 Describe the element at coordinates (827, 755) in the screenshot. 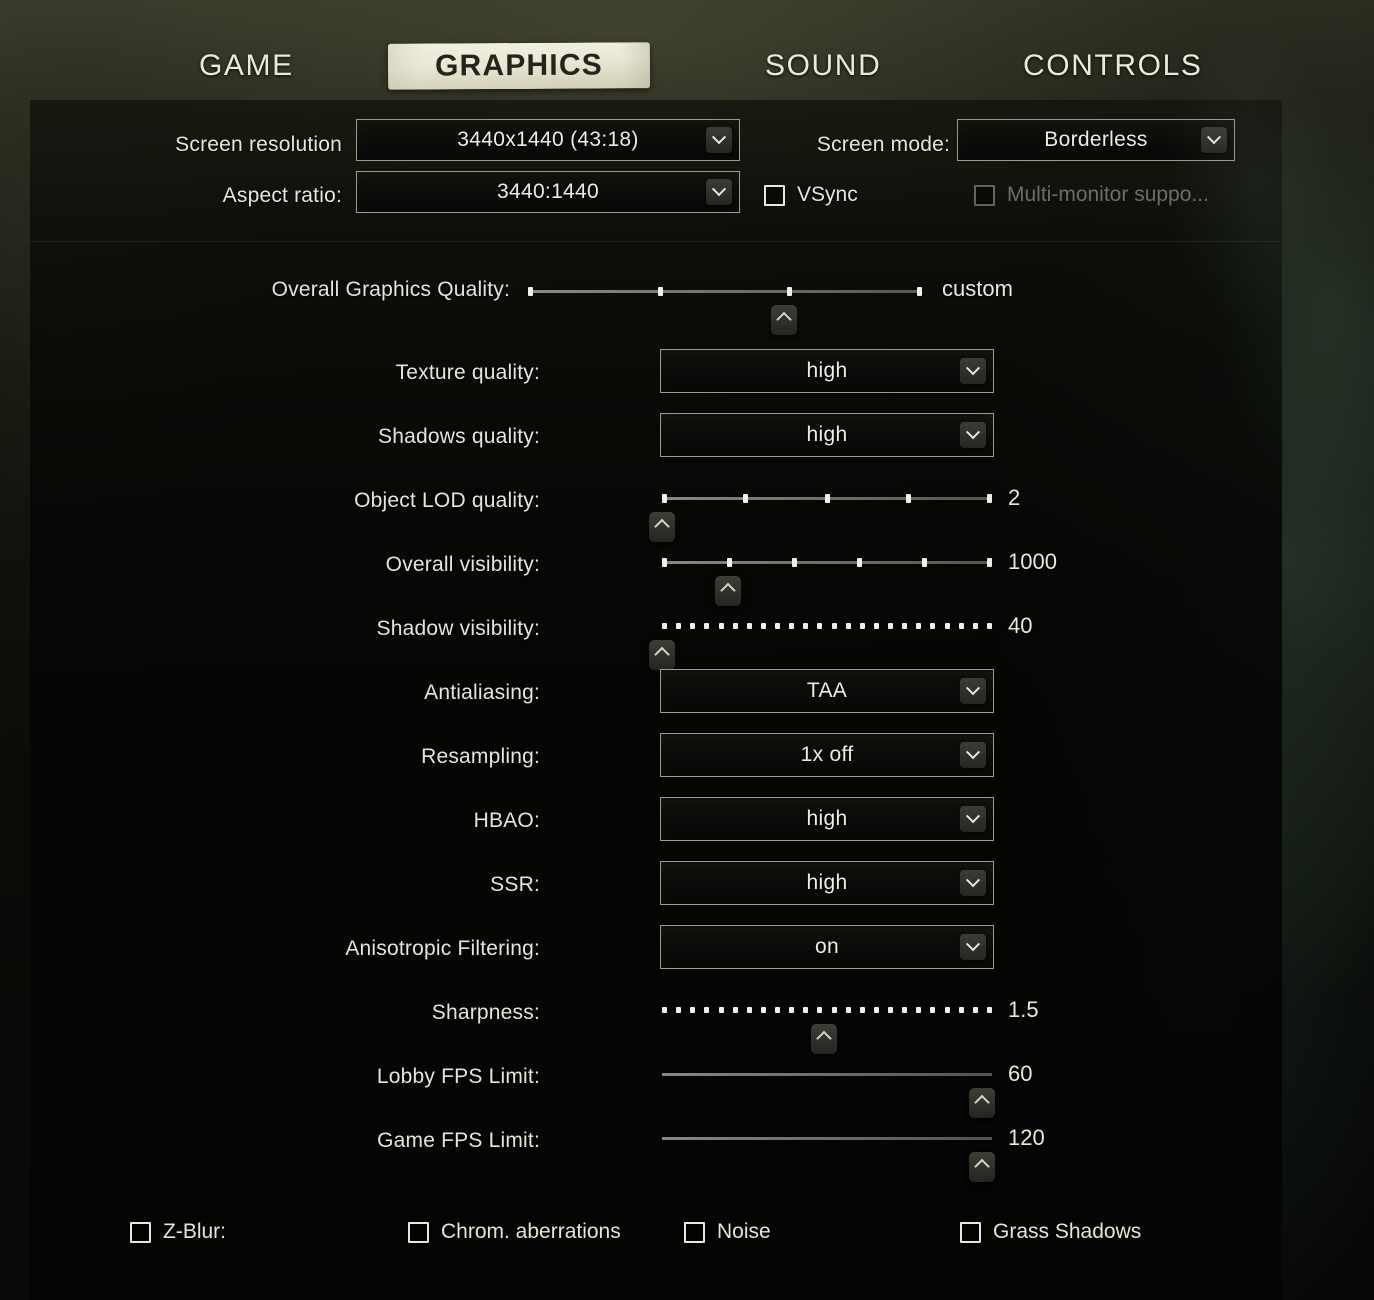

I see `resampling-select: 1x off` at that location.